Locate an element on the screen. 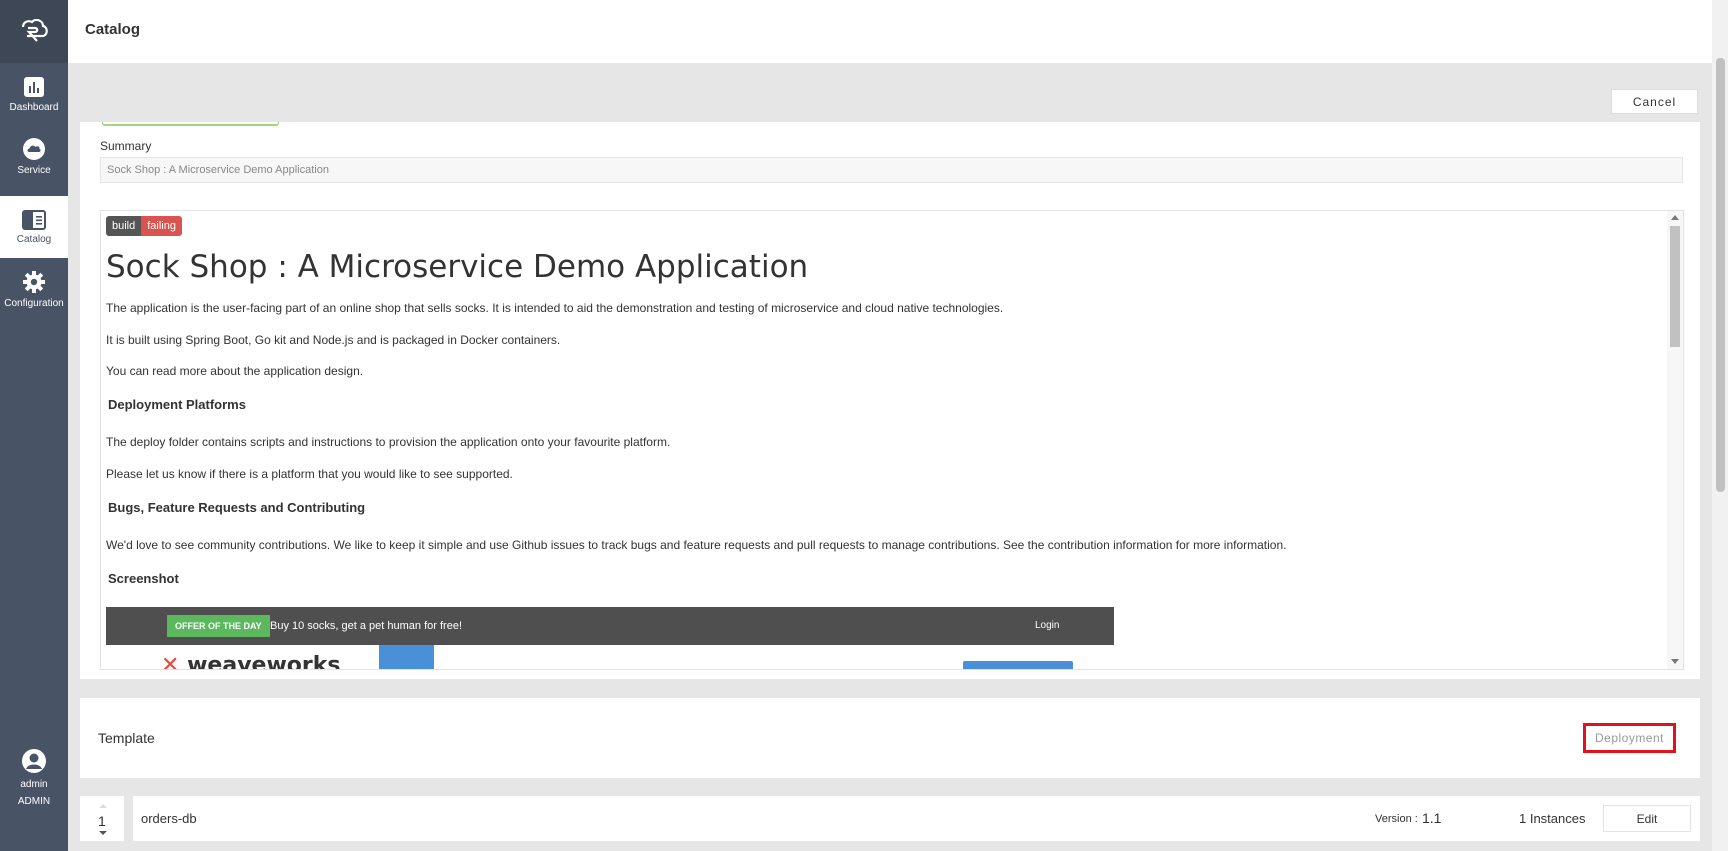  instances-count: 1 Instances is located at coordinates (1552, 818).